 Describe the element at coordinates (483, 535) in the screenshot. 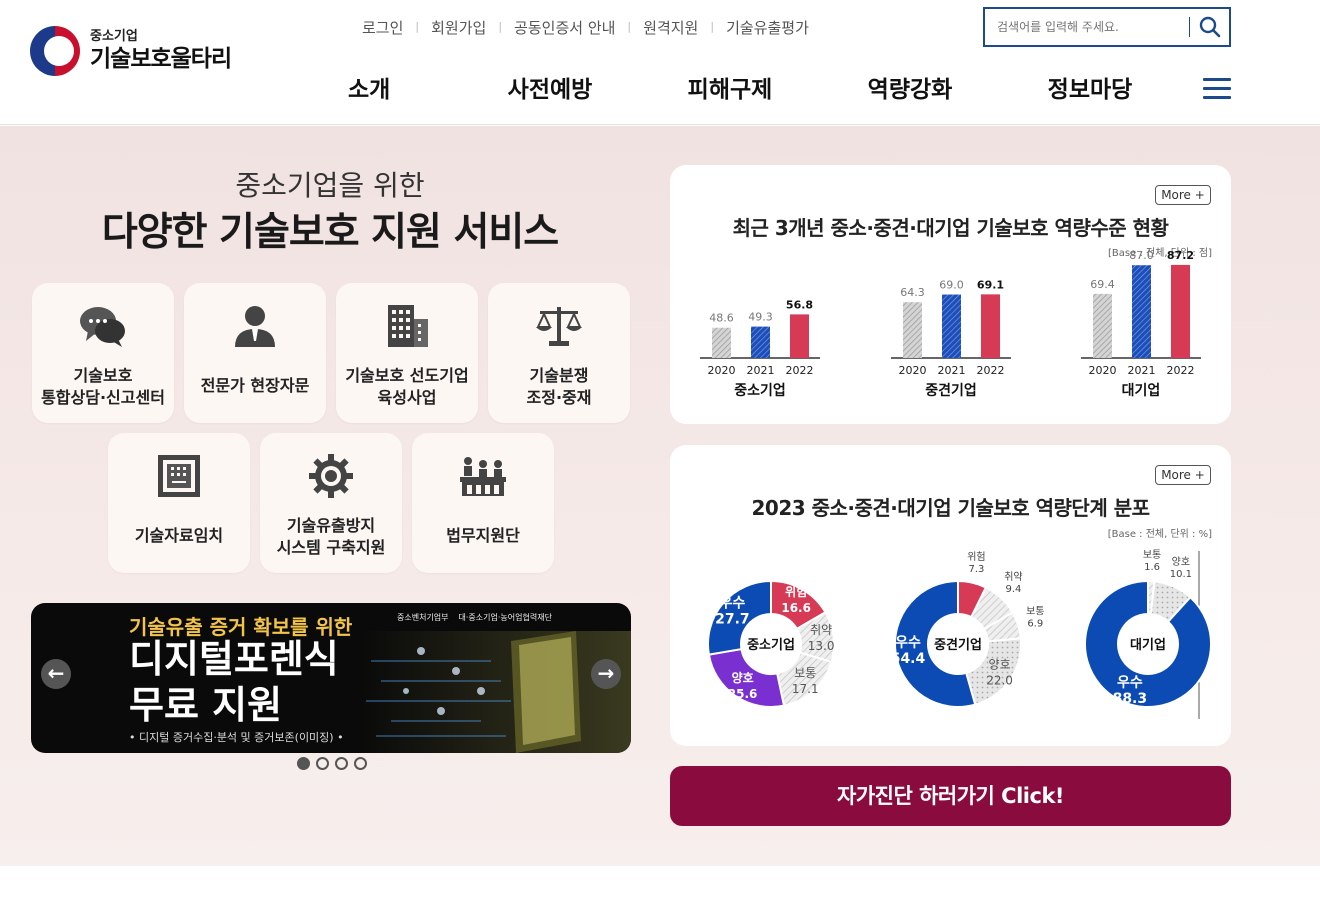

I see `service-label: 법무지원단` at that location.